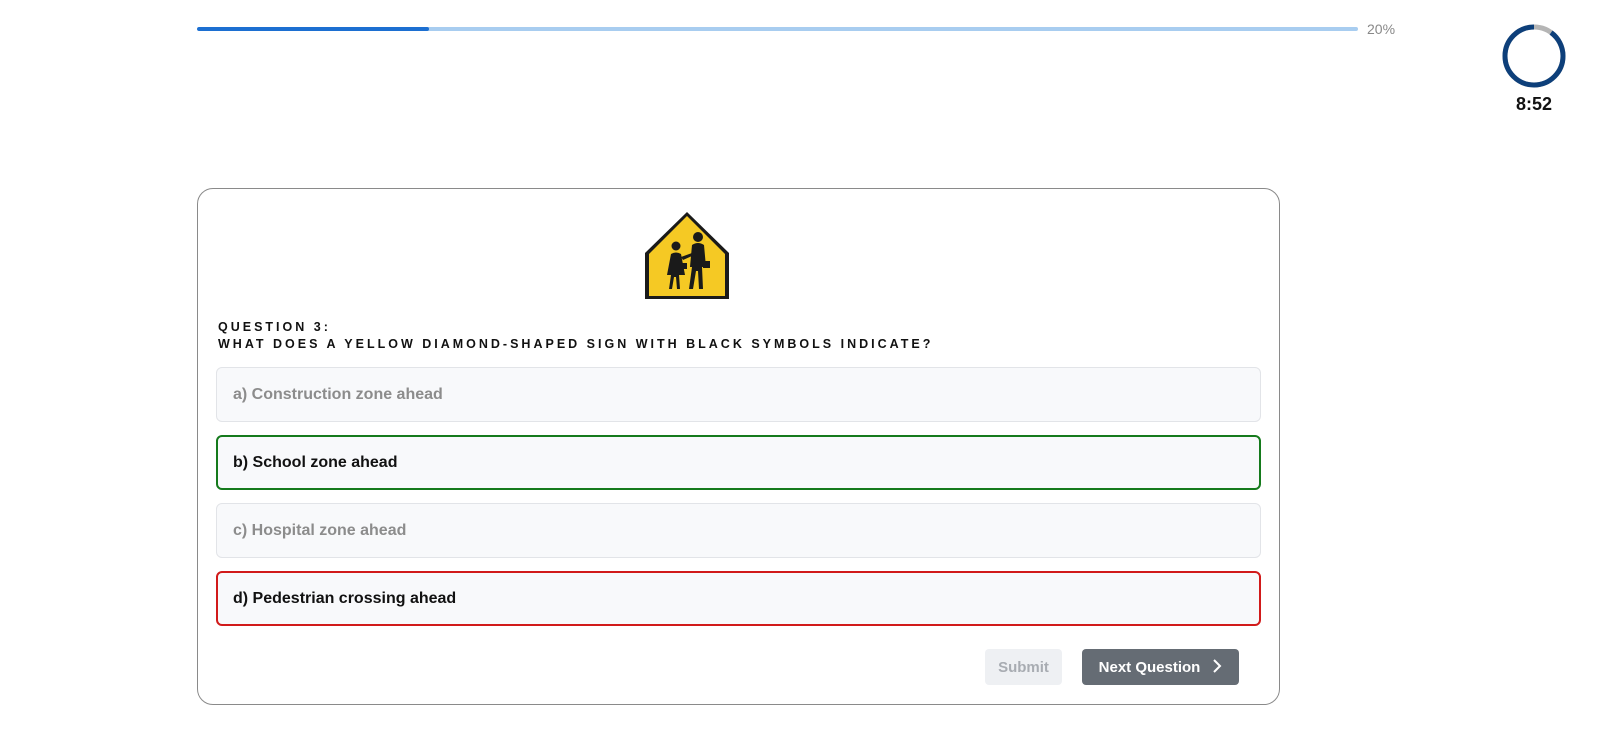  I want to click on submit-button-label: Submit, so click(1023, 667).